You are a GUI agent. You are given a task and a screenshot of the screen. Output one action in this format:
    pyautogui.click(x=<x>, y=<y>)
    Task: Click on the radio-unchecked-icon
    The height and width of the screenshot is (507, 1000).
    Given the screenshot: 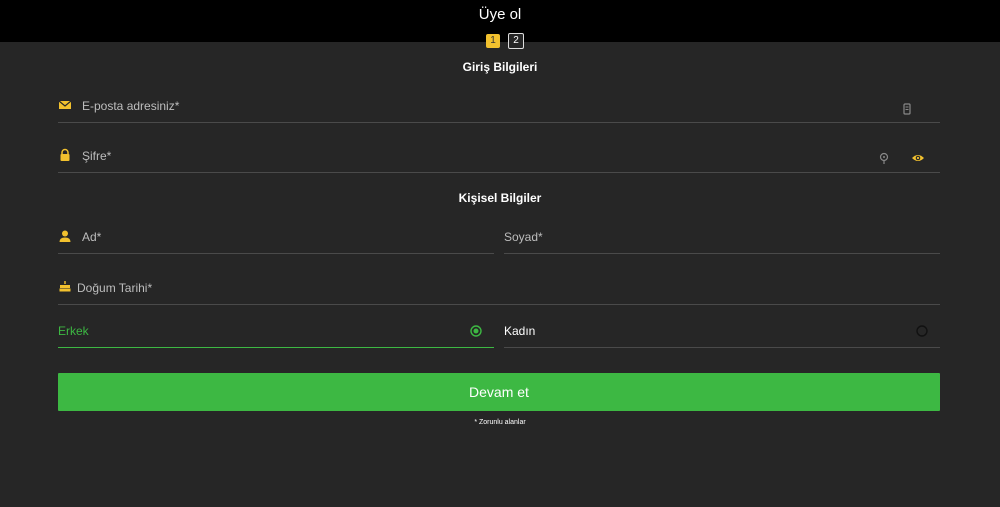 What is the action you would take?
    pyautogui.click(x=922, y=331)
    